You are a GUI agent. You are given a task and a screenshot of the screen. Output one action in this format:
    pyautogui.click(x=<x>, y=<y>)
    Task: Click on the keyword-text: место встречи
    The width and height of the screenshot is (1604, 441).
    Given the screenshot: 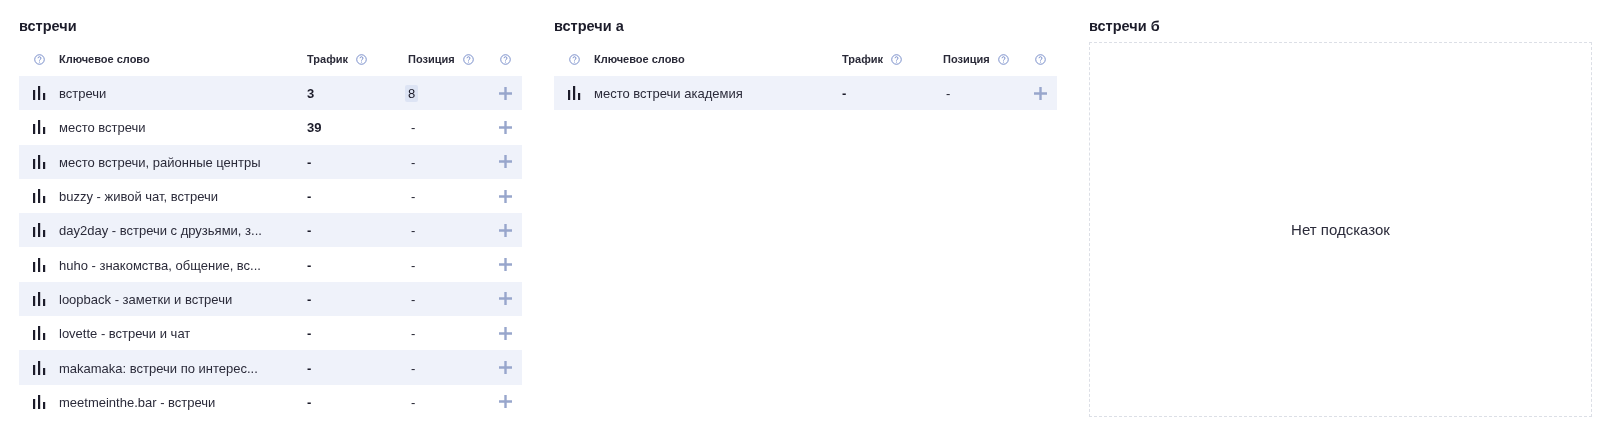 What is the action you would take?
    pyautogui.click(x=102, y=128)
    